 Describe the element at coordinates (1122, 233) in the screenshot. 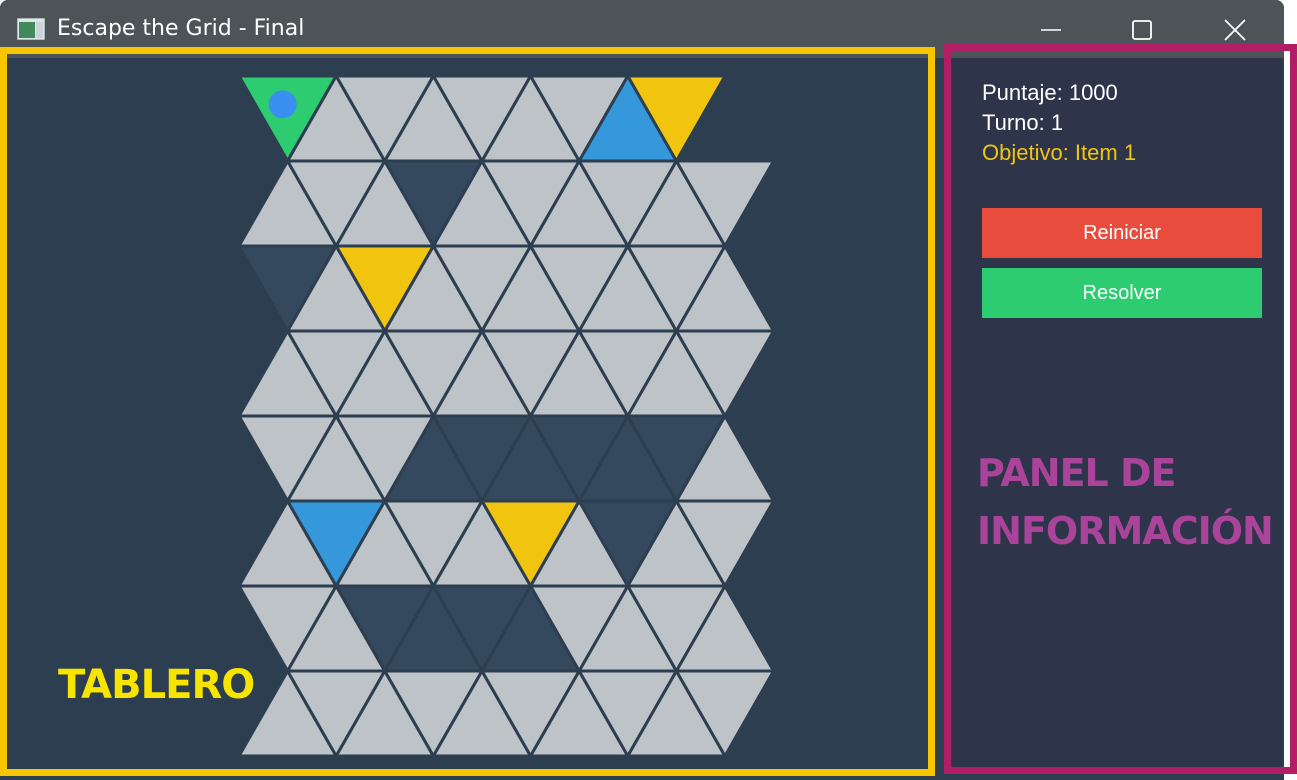

I see `reset-button: Reiniciar` at that location.